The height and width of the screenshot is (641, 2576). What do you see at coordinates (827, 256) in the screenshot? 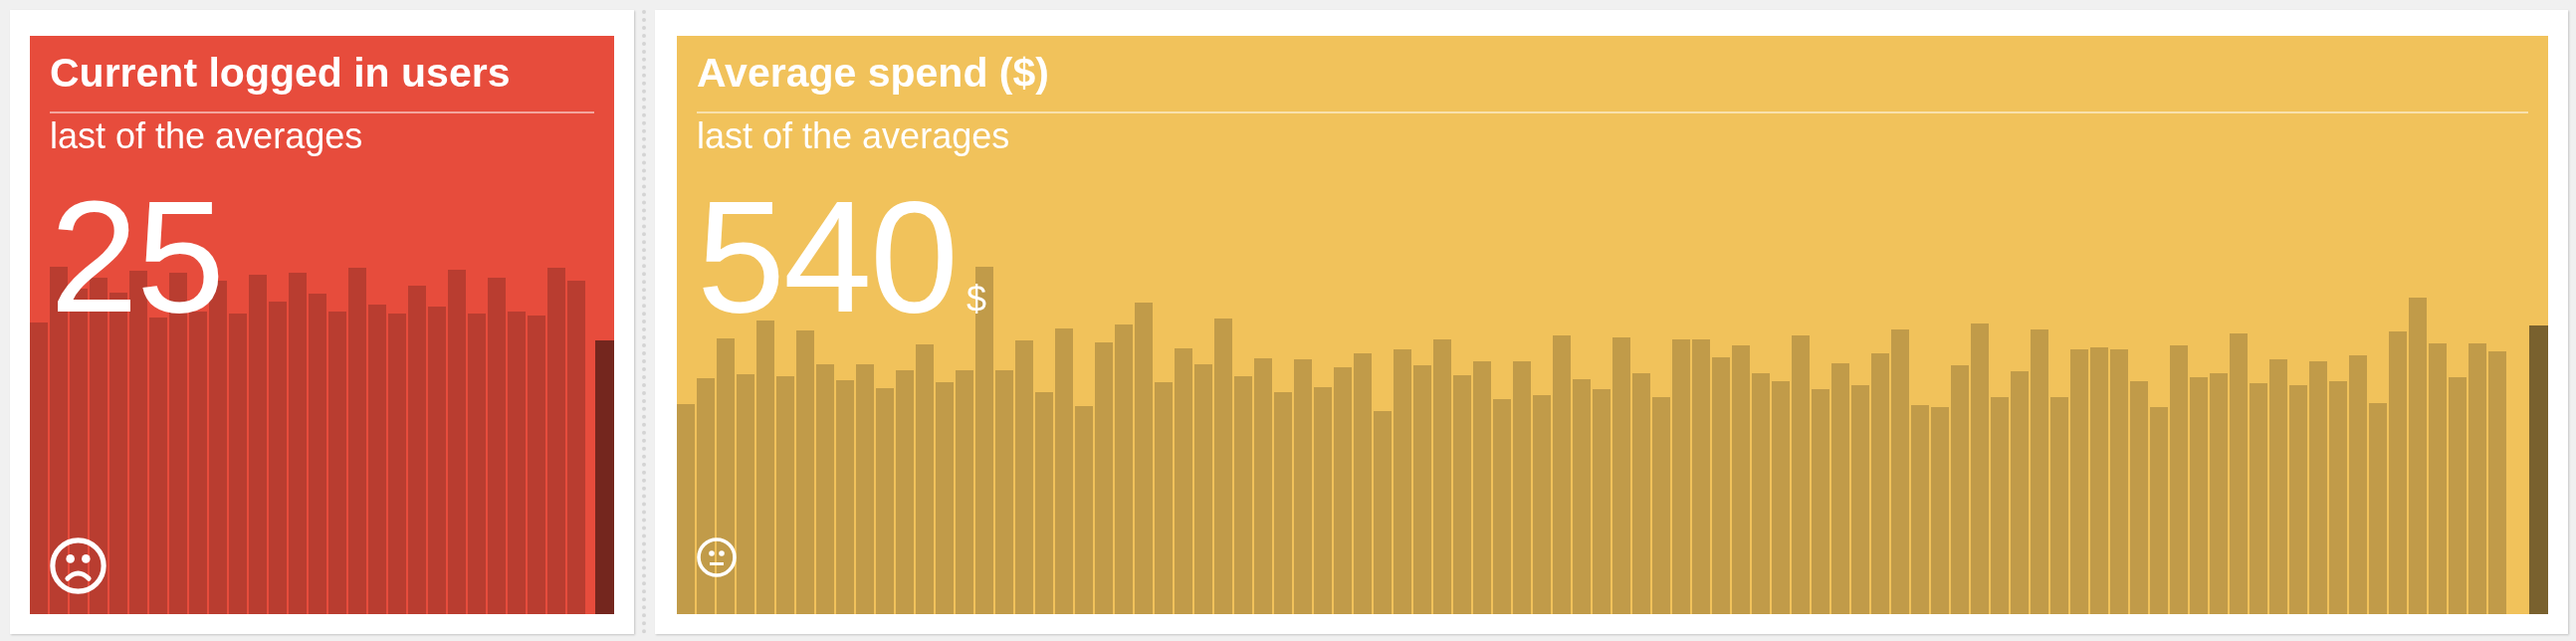
I see `metric-value: 540` at bounding box center [827, 256].